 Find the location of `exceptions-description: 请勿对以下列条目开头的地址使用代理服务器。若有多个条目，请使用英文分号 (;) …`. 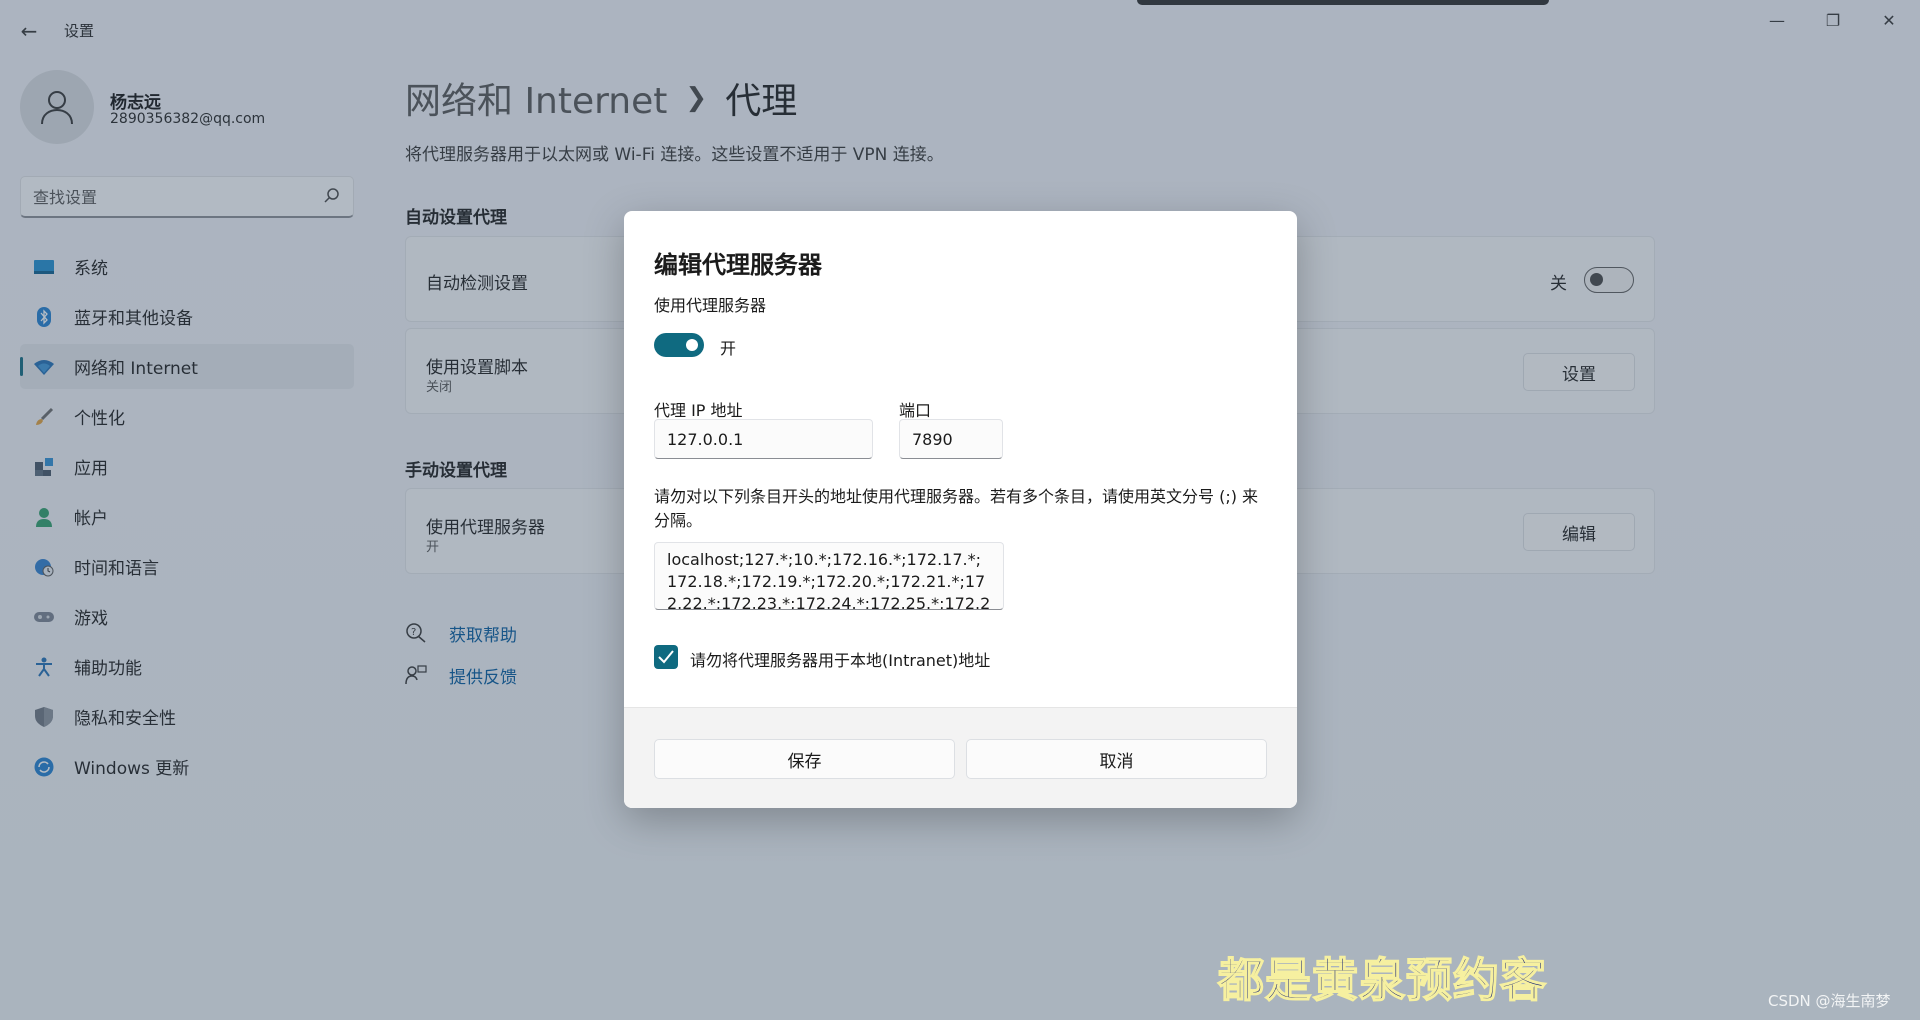

exceptions-description: 请勿对以下列条目开头的地址使用代理服务器。若有多个条目，请使用英文分号 (;) … is located at coordinates (956, 508).